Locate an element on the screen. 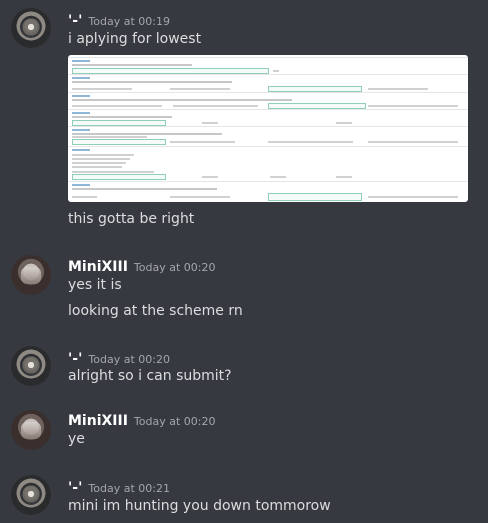 Image resolution: width=488 pixels, height=523 pixels. message-group: MiniXIII Today at 00:20 ye is located at coordinates (244, 432).